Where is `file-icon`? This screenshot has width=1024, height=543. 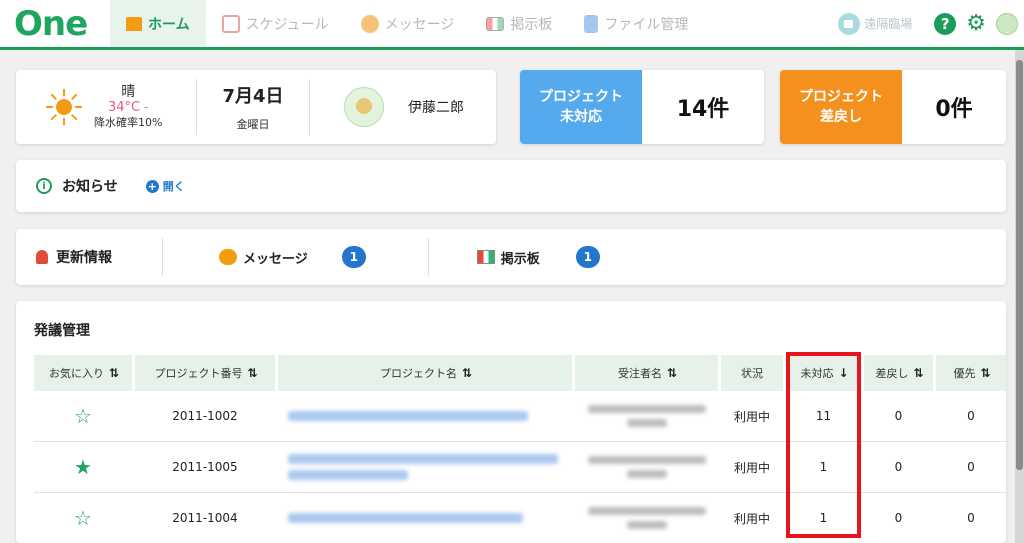 file-icon is located at coordinates (591, 23).